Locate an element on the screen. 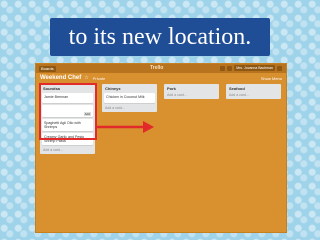 This screenshot has height=240, width=320. info-icon is located at coordinates (230, 68).